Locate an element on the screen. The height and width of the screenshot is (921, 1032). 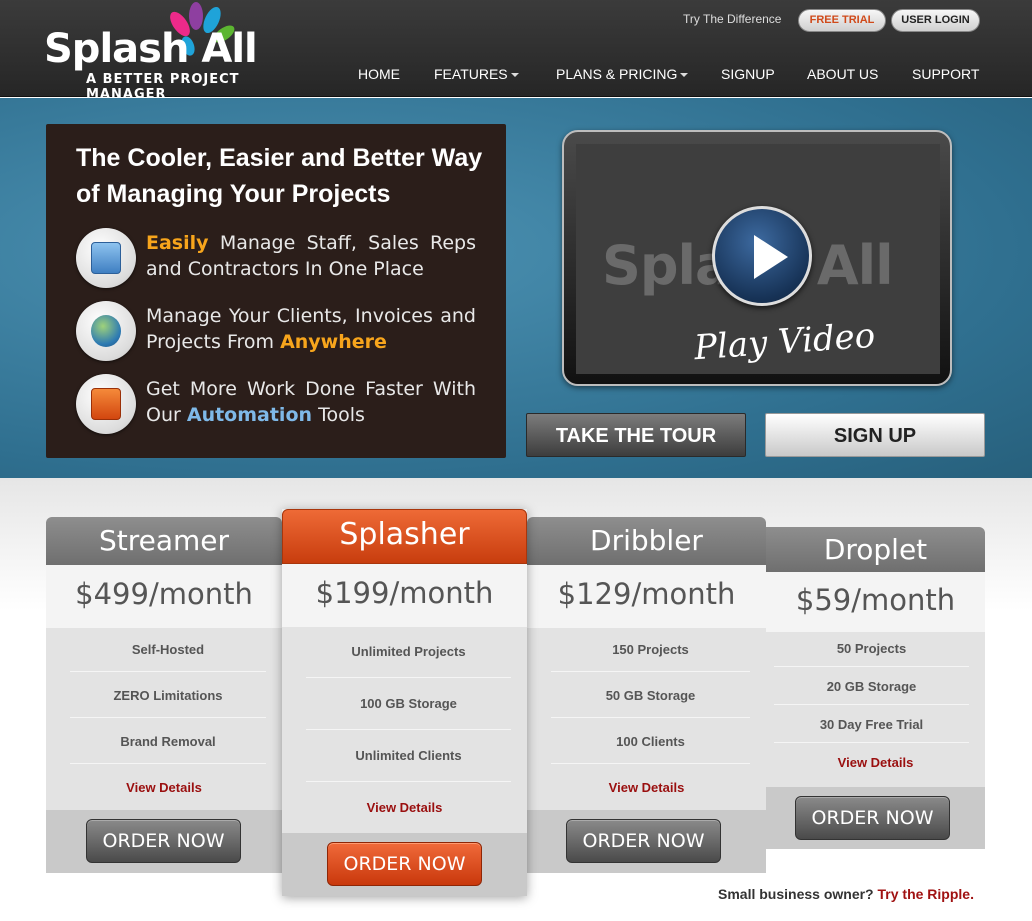
nav-plans-pricing: PLANS & PRICING is located at coordinates (622, 74).